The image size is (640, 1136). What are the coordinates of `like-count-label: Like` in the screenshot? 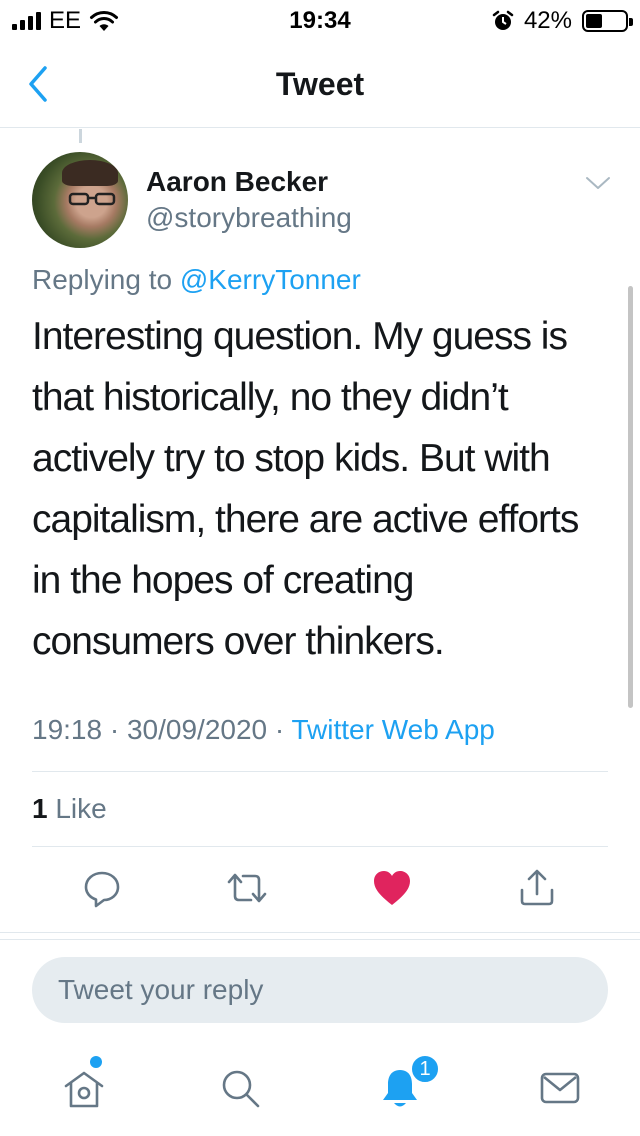 It's located at (81, 808).